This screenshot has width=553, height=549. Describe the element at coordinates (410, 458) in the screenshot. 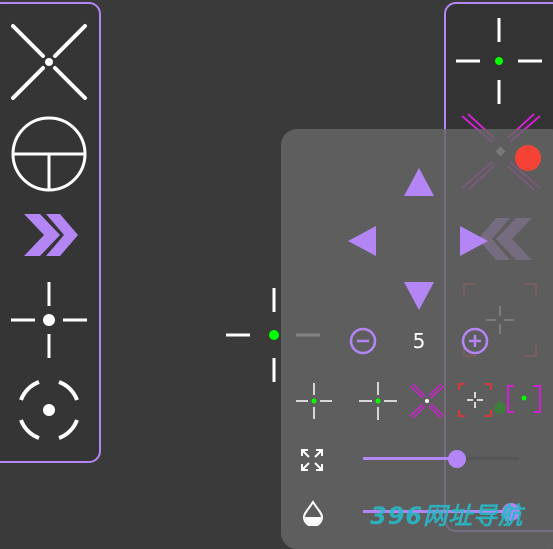

I see `size-slider-fill` at that location.